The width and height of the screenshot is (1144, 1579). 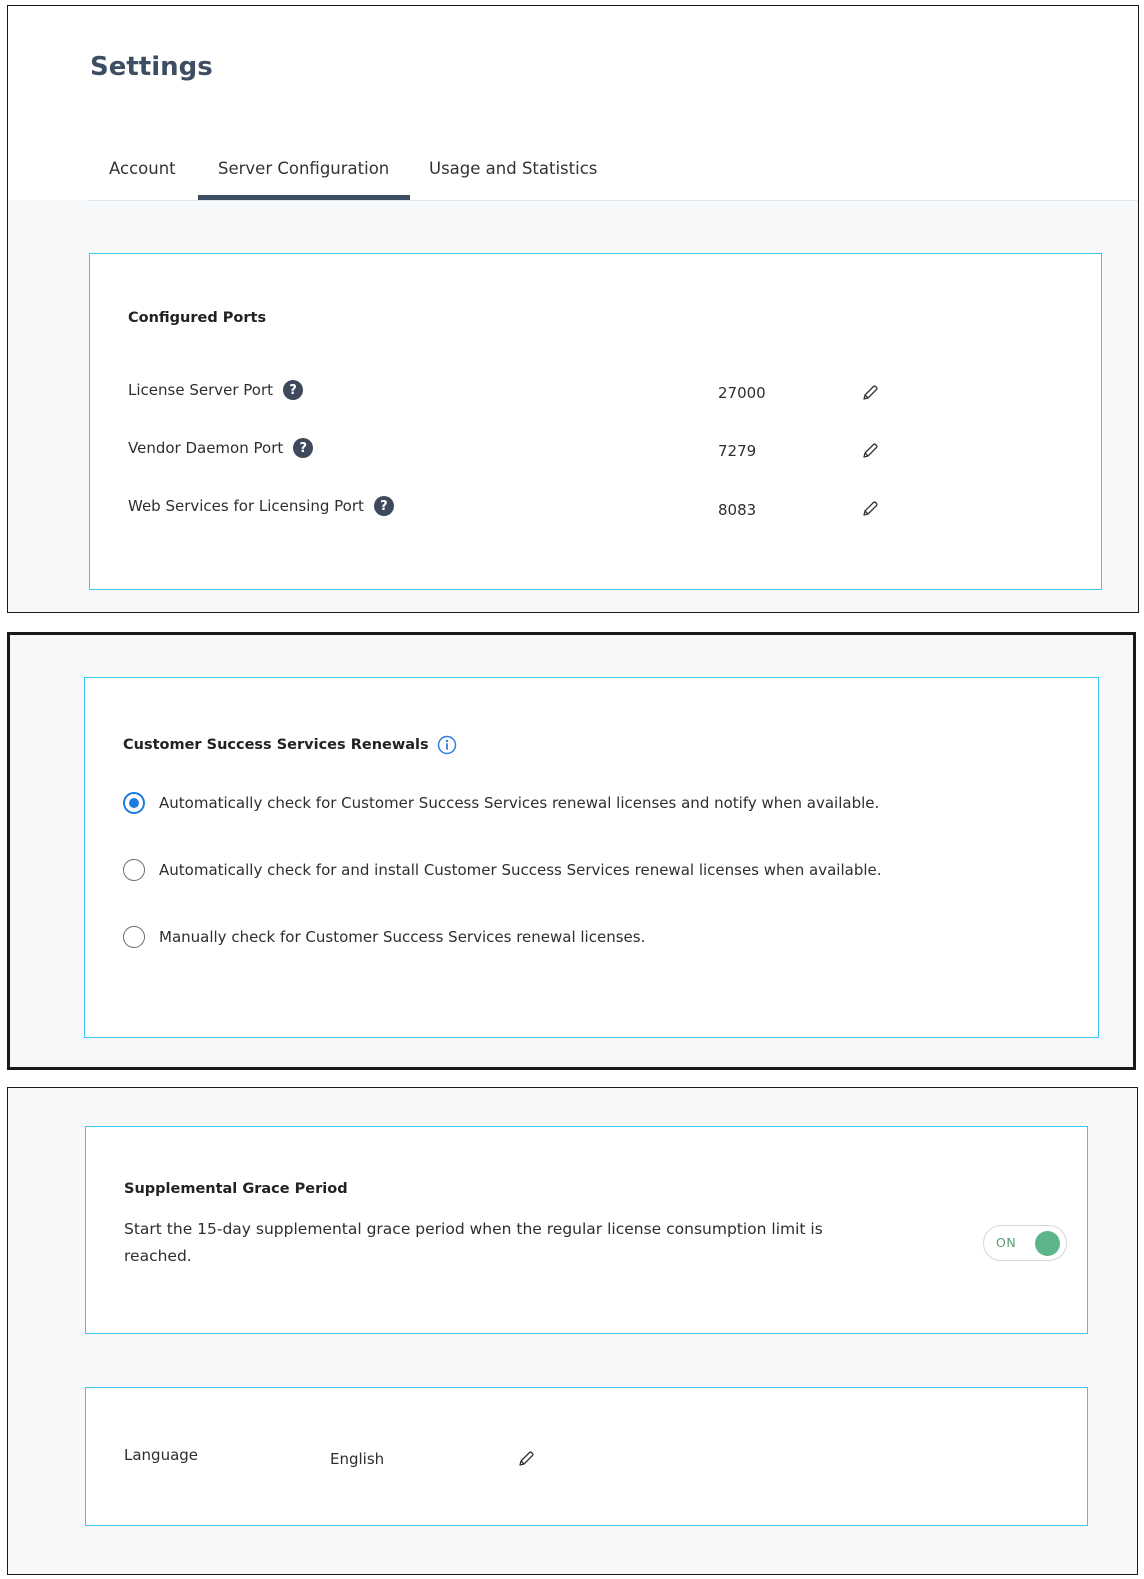 What do you see at coordinates (613, 200) in the screenshot?
I see `tab-divider` at bounding box center [613, 200].